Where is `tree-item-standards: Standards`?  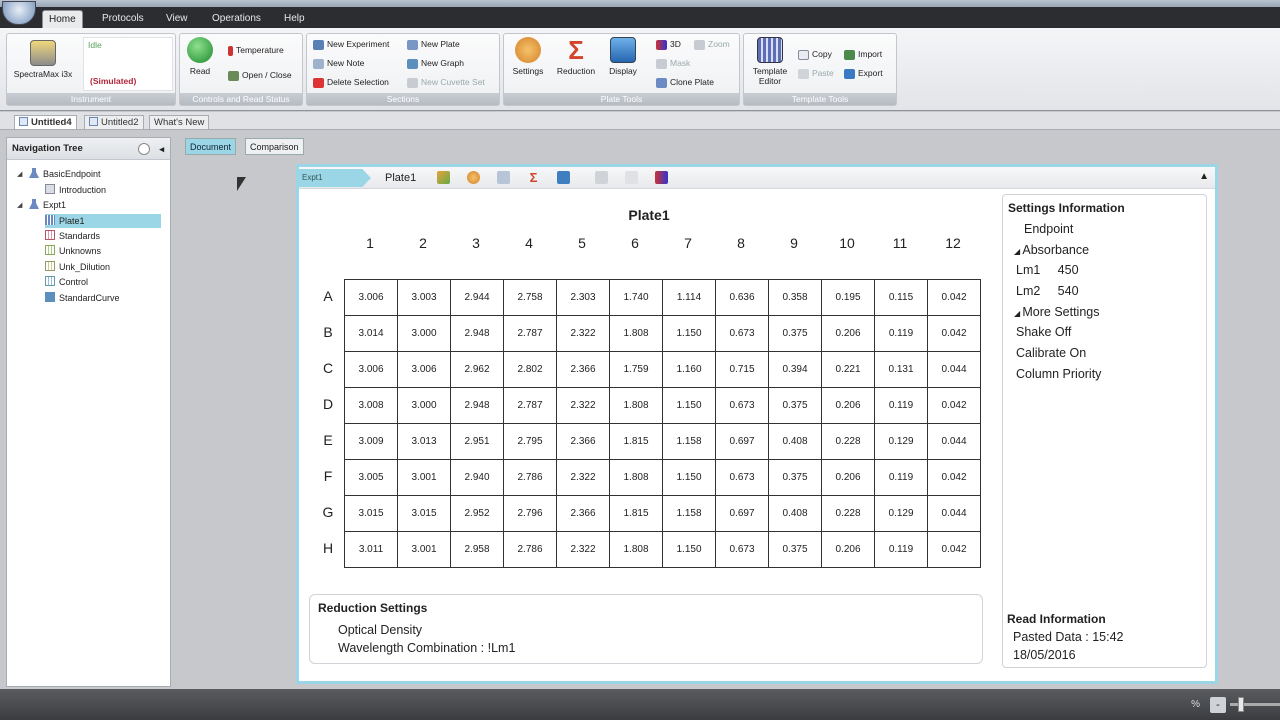
tree-item-standards: Standards is located at coordinates (72, 236).